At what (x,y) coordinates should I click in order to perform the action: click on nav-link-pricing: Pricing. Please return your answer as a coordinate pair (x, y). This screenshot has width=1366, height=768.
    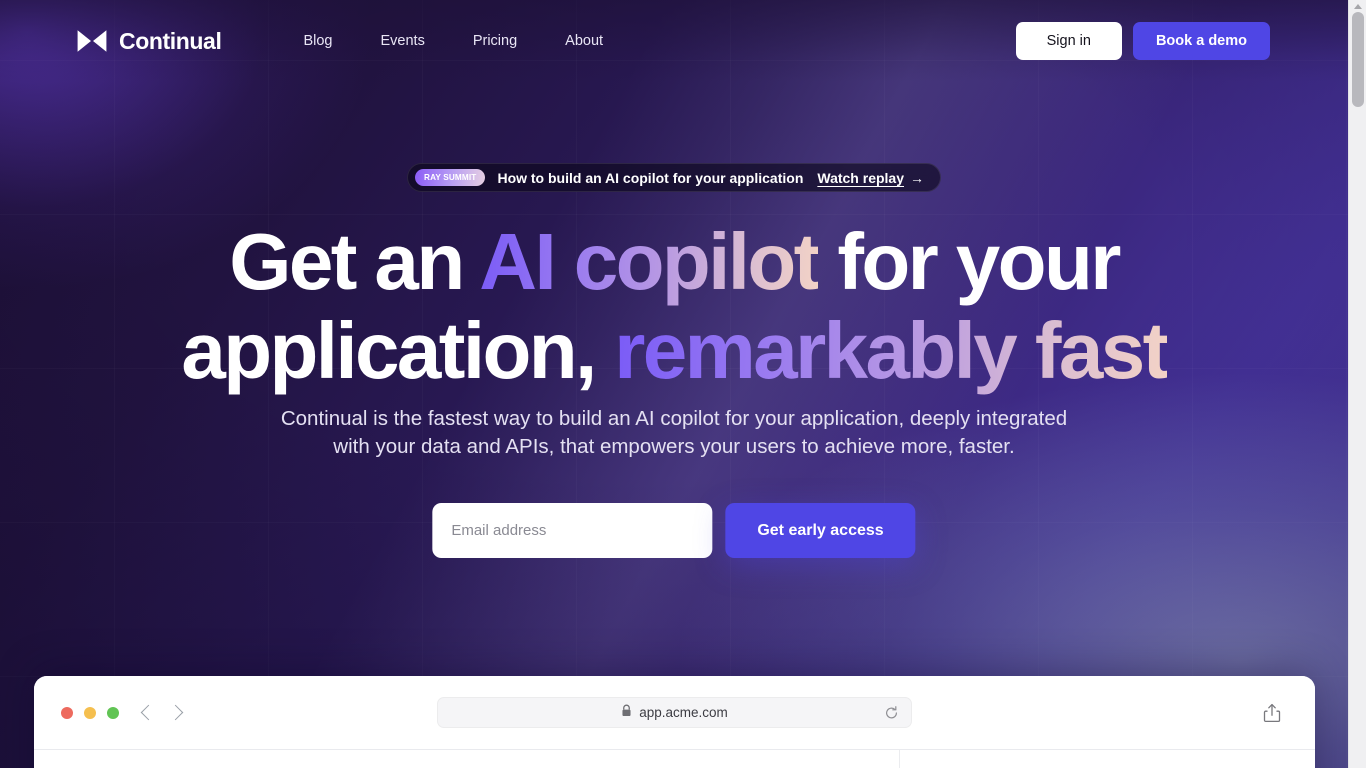
    Looking at the image, I should click on (495, 41).